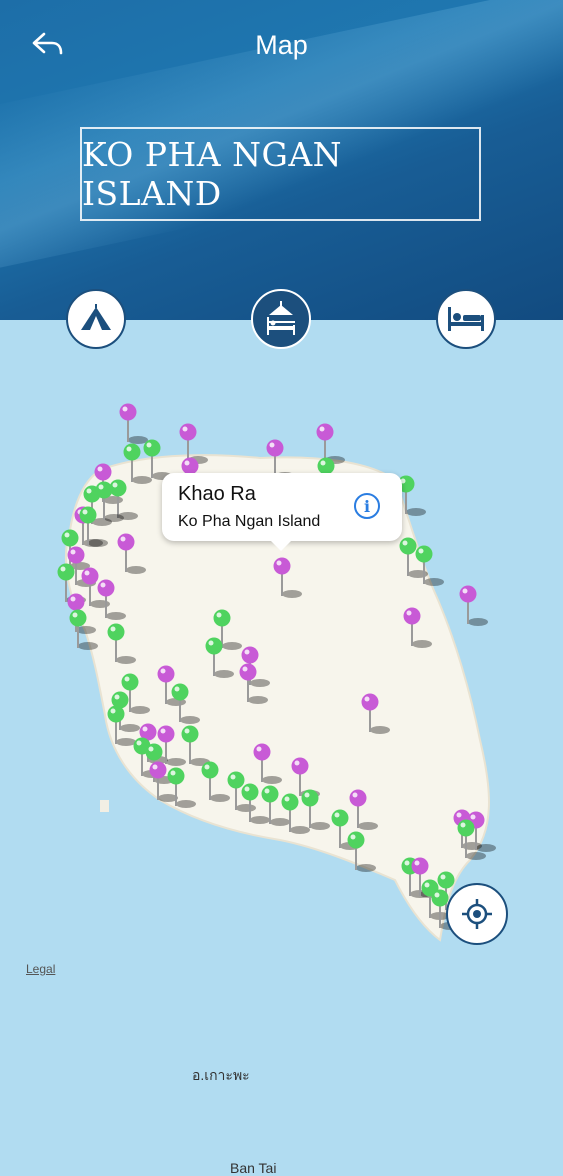  What do you see at coordinates (367, 506) in the screenshot?
I see `info-icon: i` at bounding box center [367, 506].